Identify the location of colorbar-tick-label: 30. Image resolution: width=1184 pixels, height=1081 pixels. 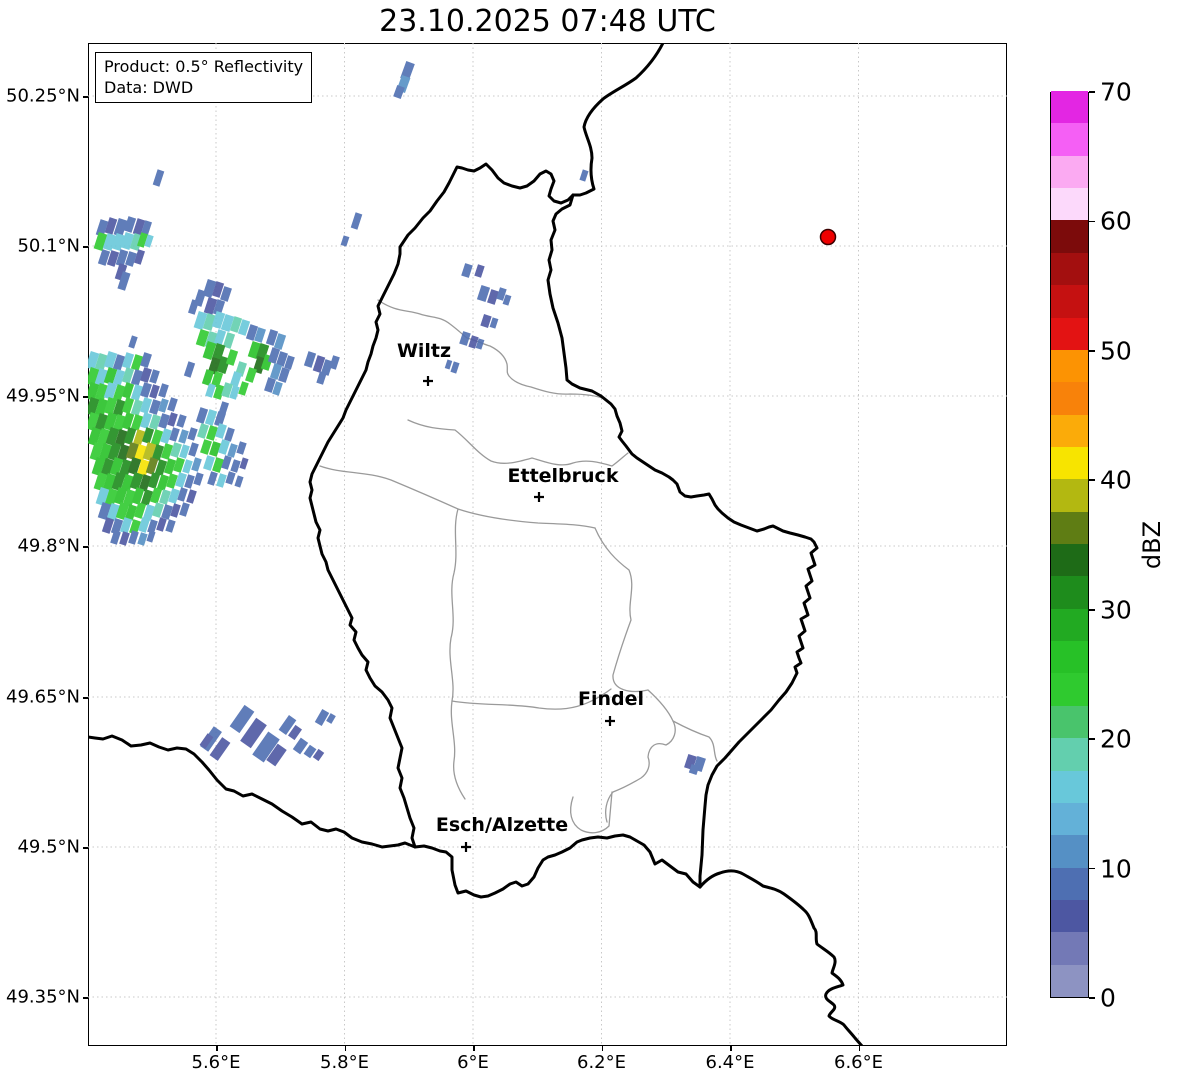
(1116, 610).